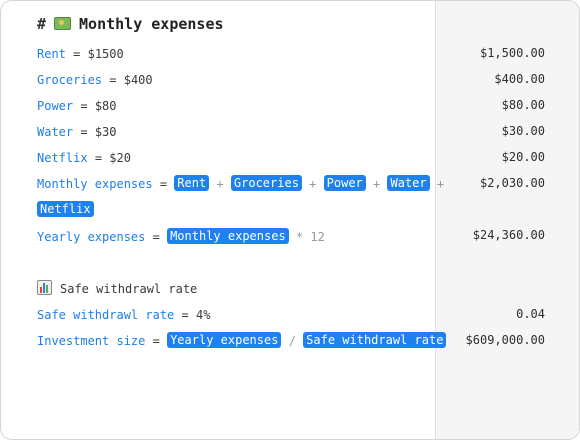 This screenshot has width=580, height=440. I want to click on result-groceries: $400.00, so click(519, 79).